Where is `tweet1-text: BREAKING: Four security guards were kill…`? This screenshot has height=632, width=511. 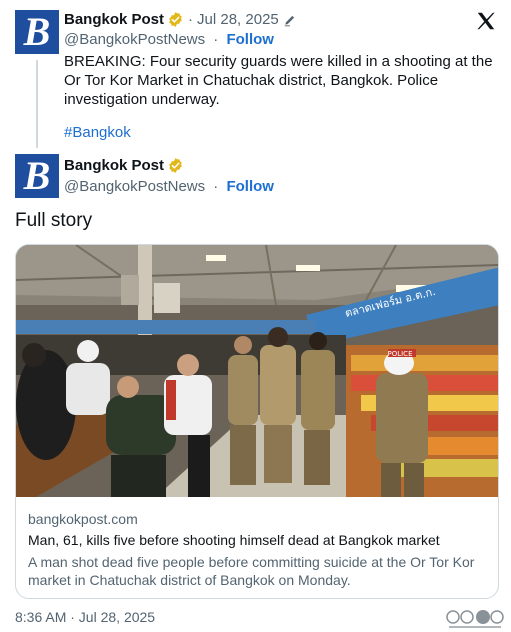
tweet1-text: BREAKING: Four security guards were kill… is located at coordinates (278, 80).